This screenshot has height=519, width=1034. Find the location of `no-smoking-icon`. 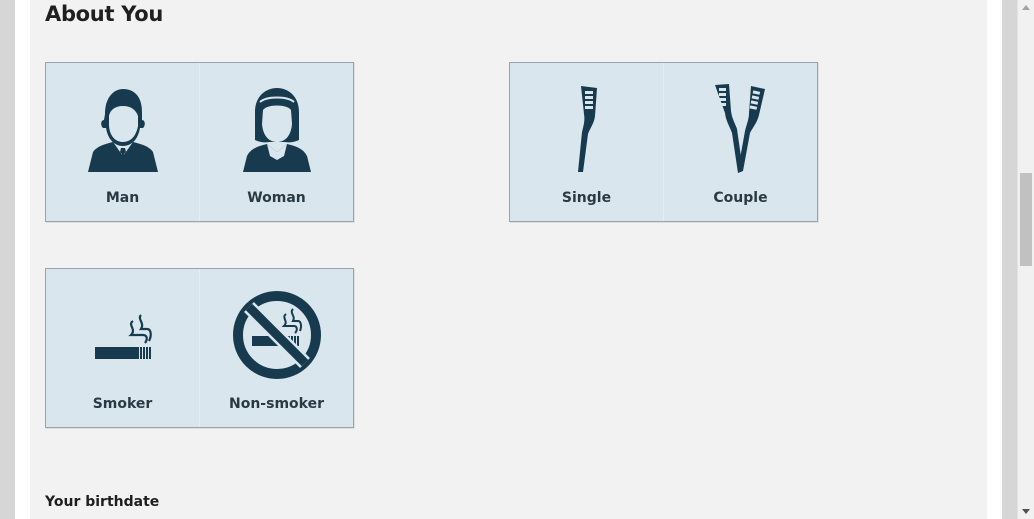

no-smoking-icon is located at coordinates (276, 335).